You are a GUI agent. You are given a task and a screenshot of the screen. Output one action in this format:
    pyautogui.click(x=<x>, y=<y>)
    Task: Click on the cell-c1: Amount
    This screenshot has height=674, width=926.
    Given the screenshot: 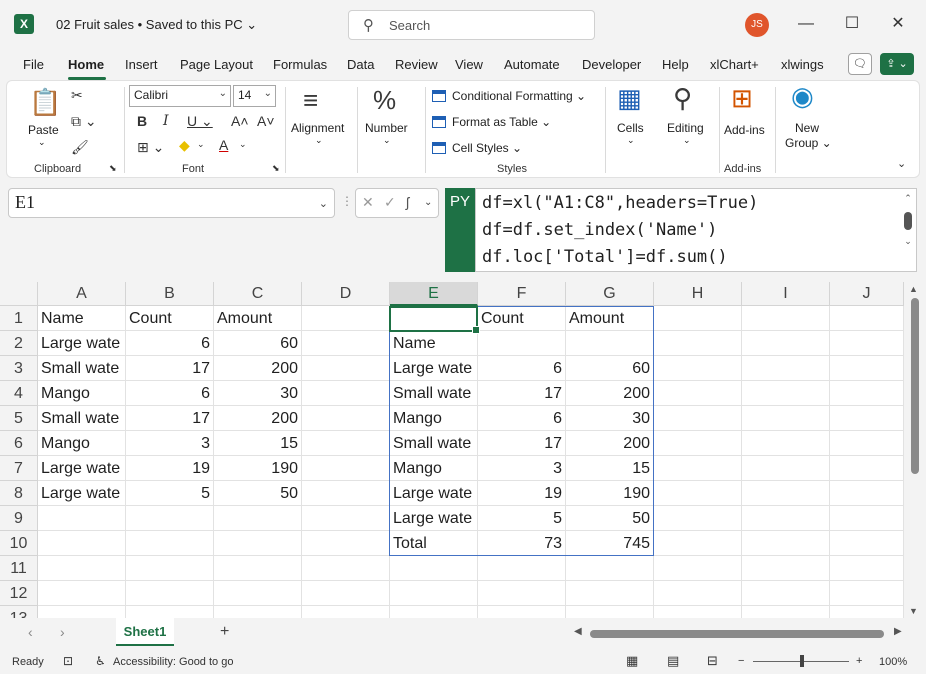 What is the action you would take?
    pyautogui.click(x=258, y=318)
    